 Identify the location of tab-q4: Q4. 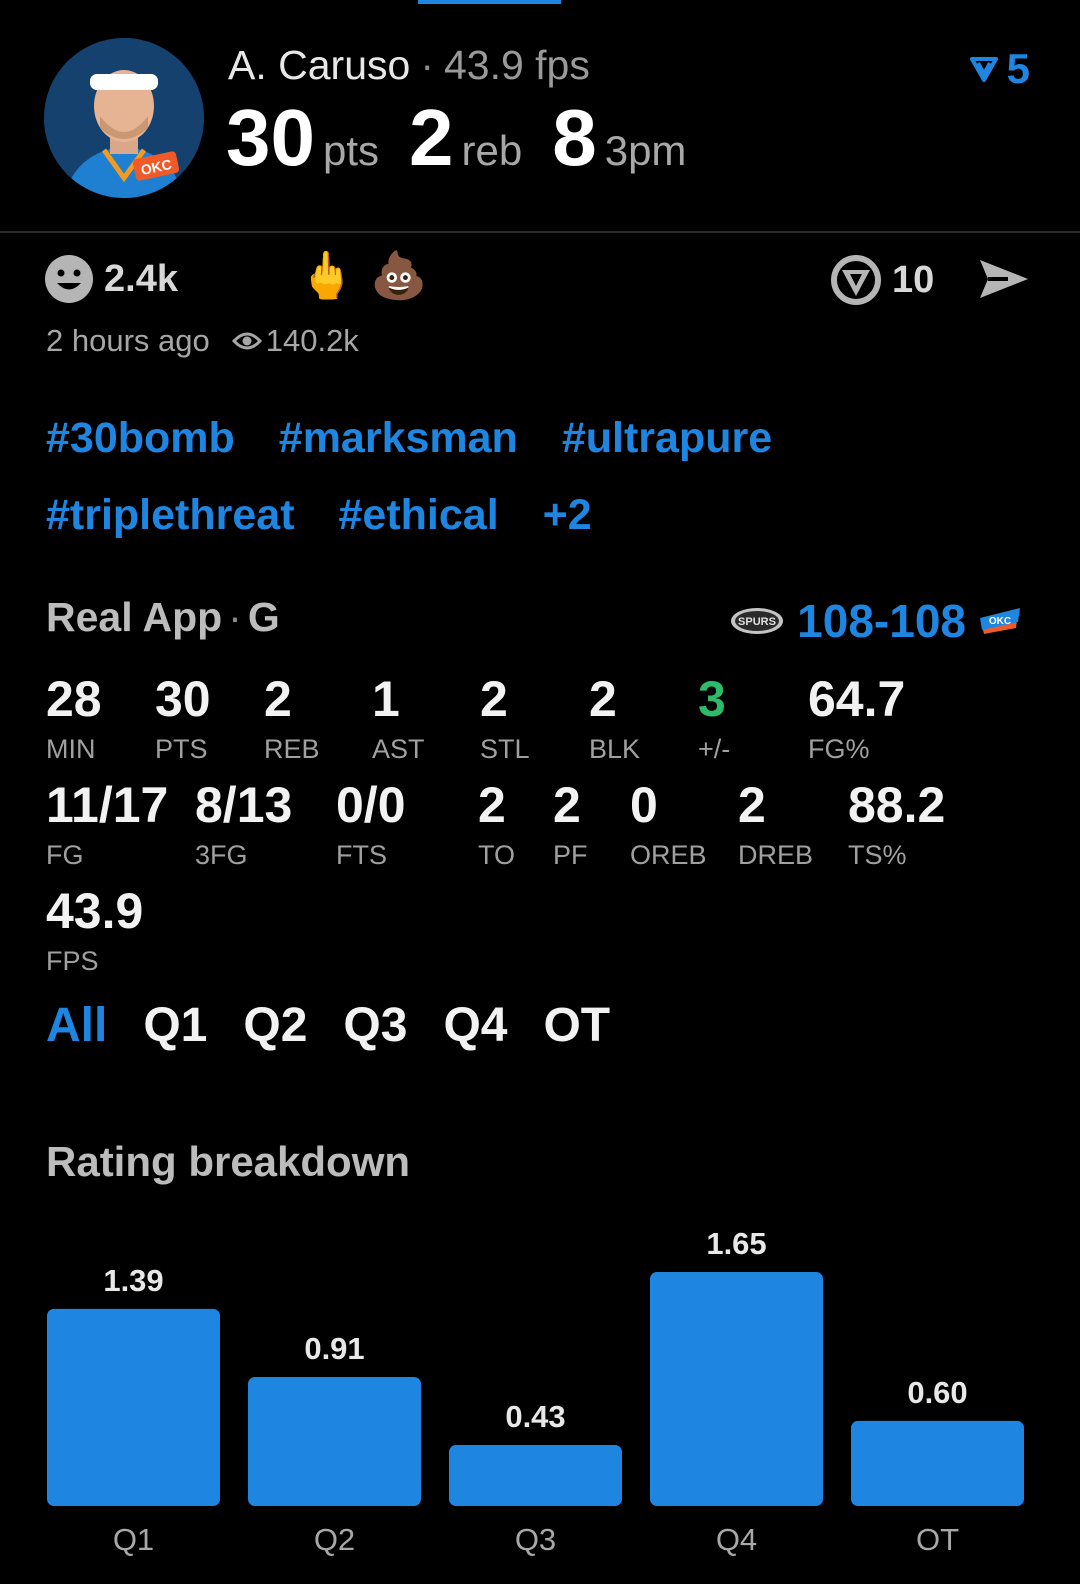
(475, 1025).